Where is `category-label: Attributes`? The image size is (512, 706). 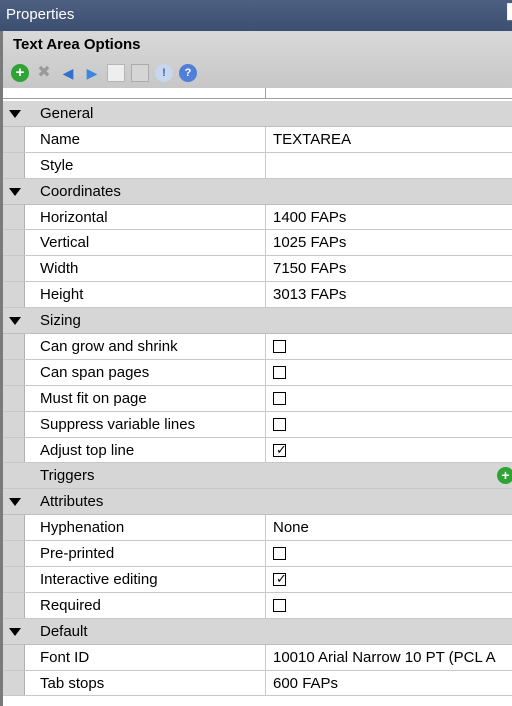
category-label: Attributes is located at coordinates (72, 502).